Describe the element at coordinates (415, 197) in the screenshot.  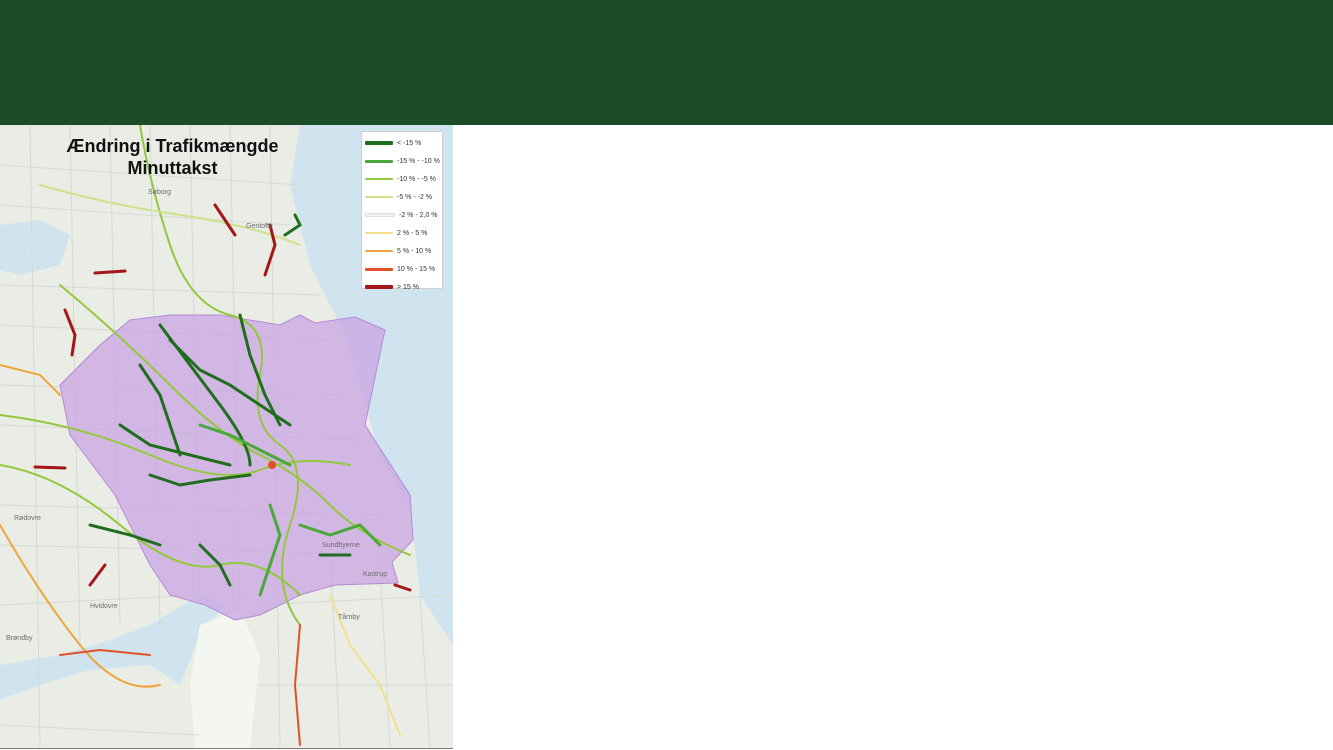
I see `legend-label: -5 % - -2 %` at that location.